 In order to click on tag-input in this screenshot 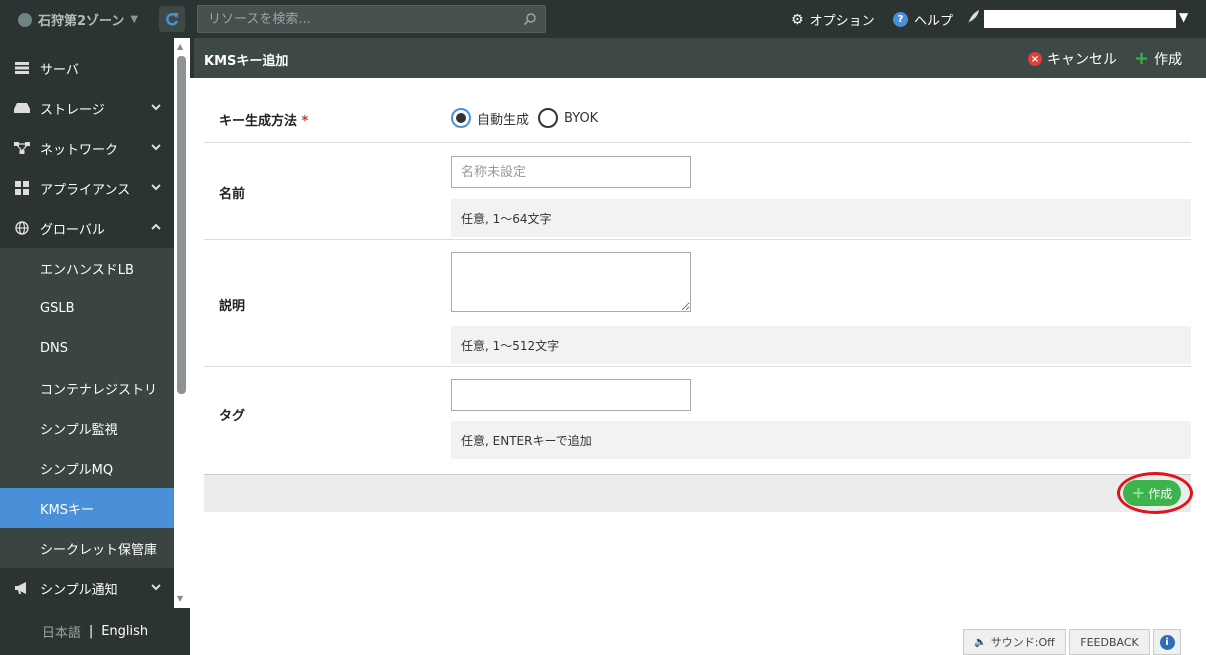, I will do `click(571, 395)`.